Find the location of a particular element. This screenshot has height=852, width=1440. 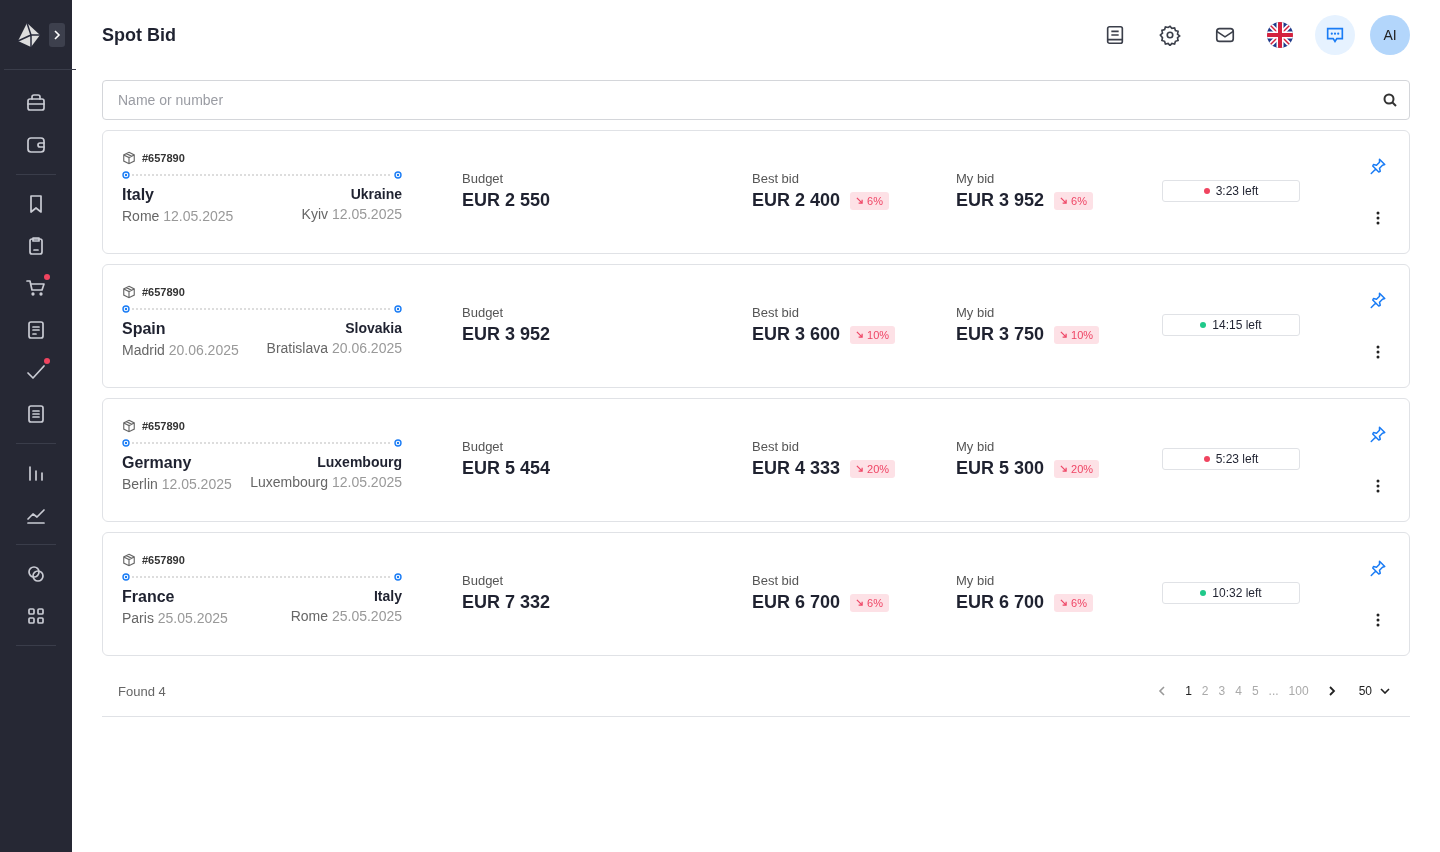

search-field: Name or number is located at coordinates (756, 100).